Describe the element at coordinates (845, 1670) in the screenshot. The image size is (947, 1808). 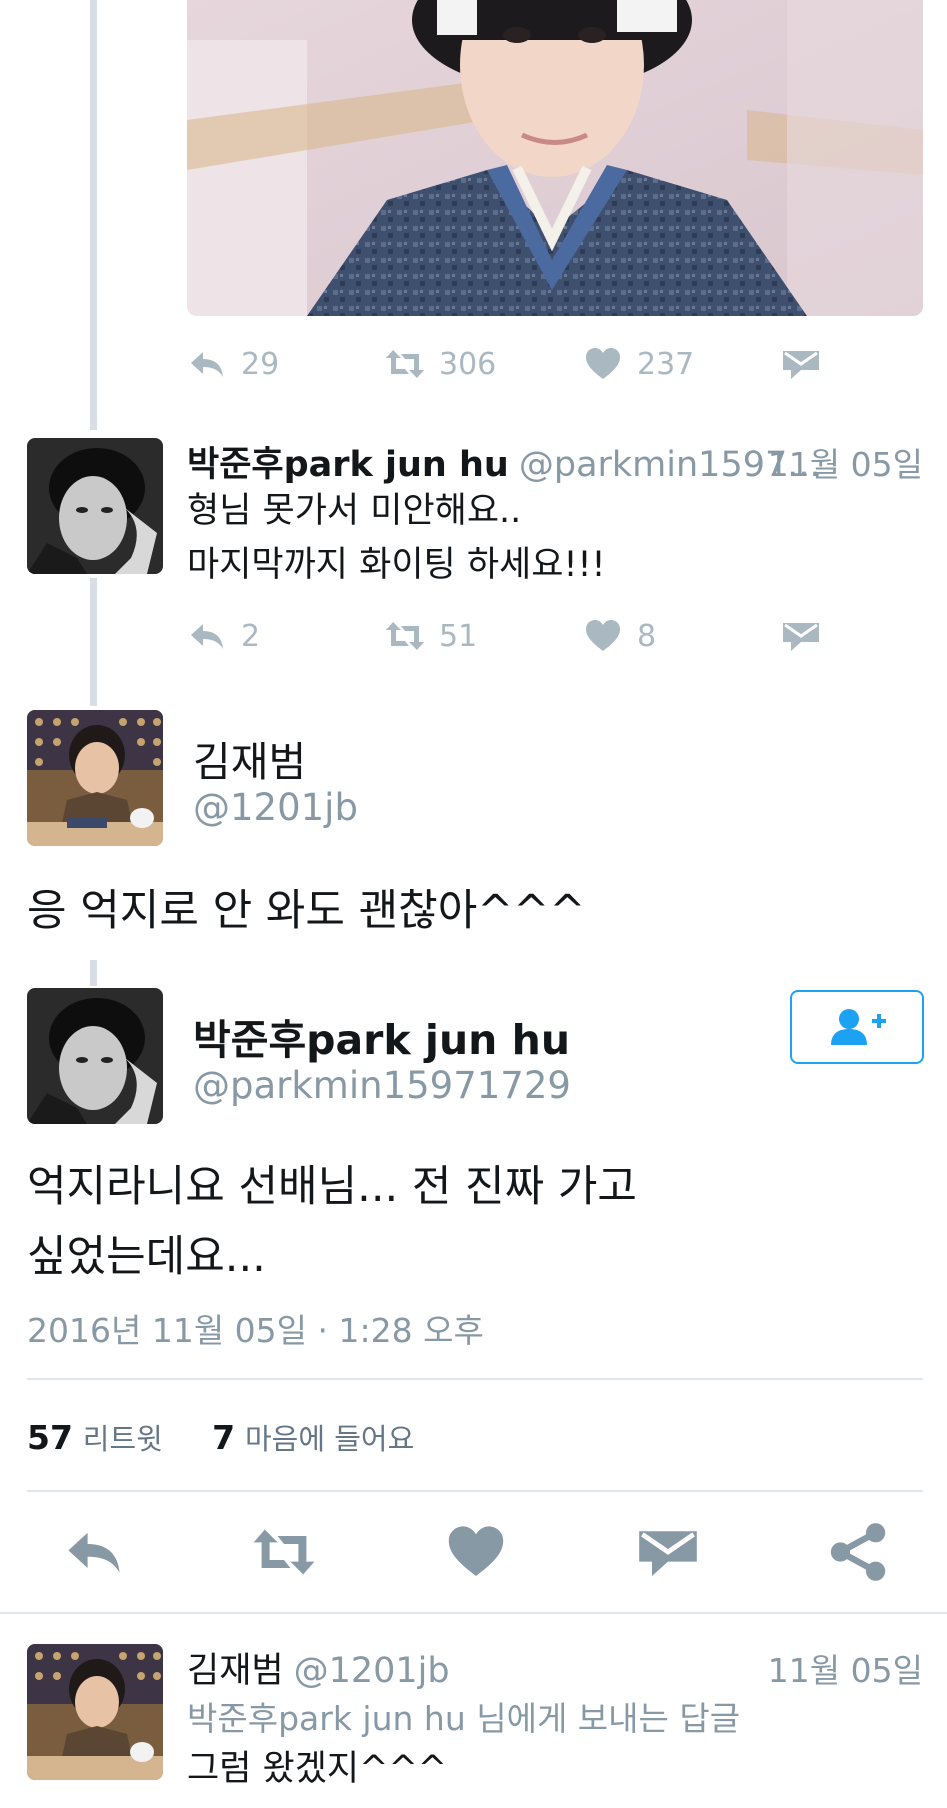
I see `bottom-reply-date: 11월 05일` at that location.